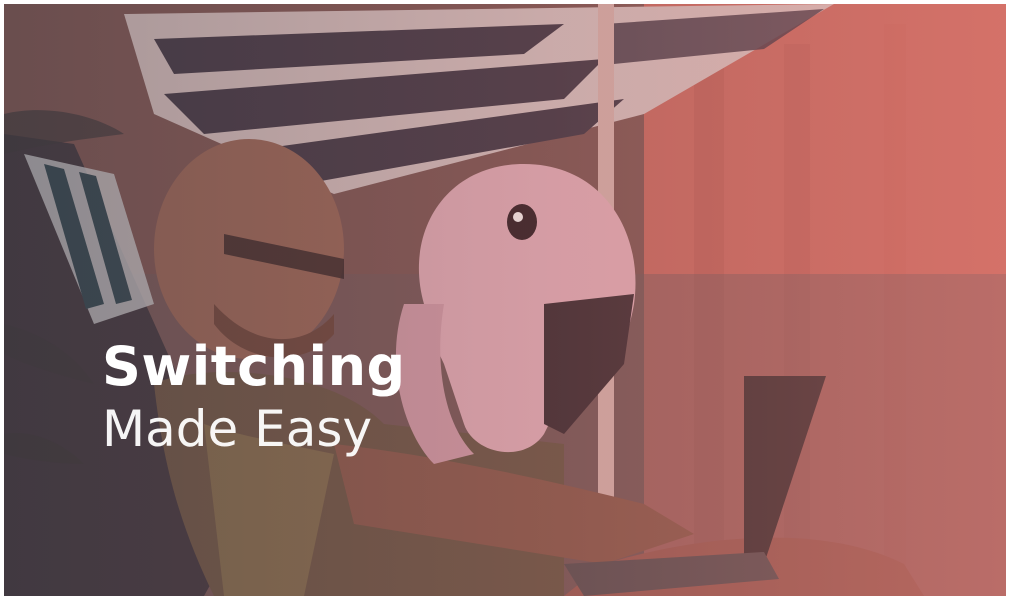  I want to click on hero-headline: Switching Made Easy, so click(254, 396).